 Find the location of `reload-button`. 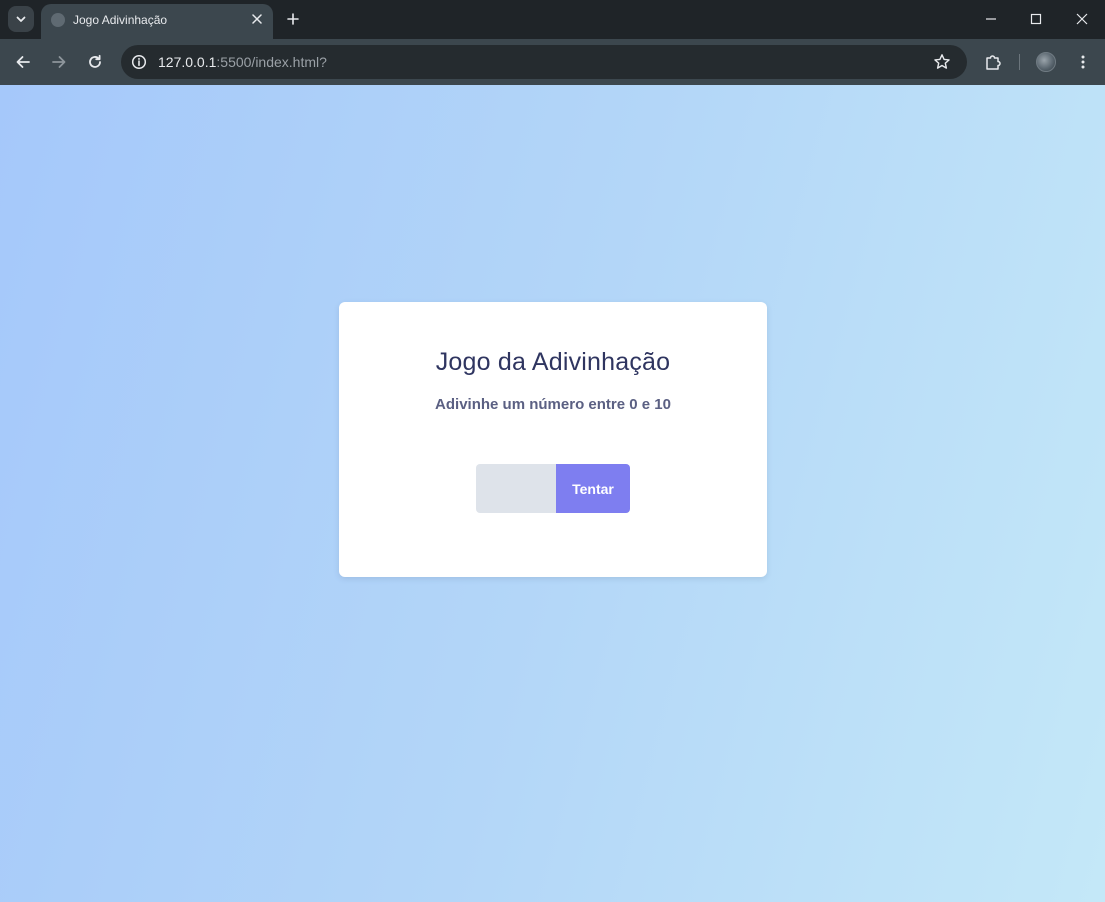

reload-button is located at coordinates (95, 62).